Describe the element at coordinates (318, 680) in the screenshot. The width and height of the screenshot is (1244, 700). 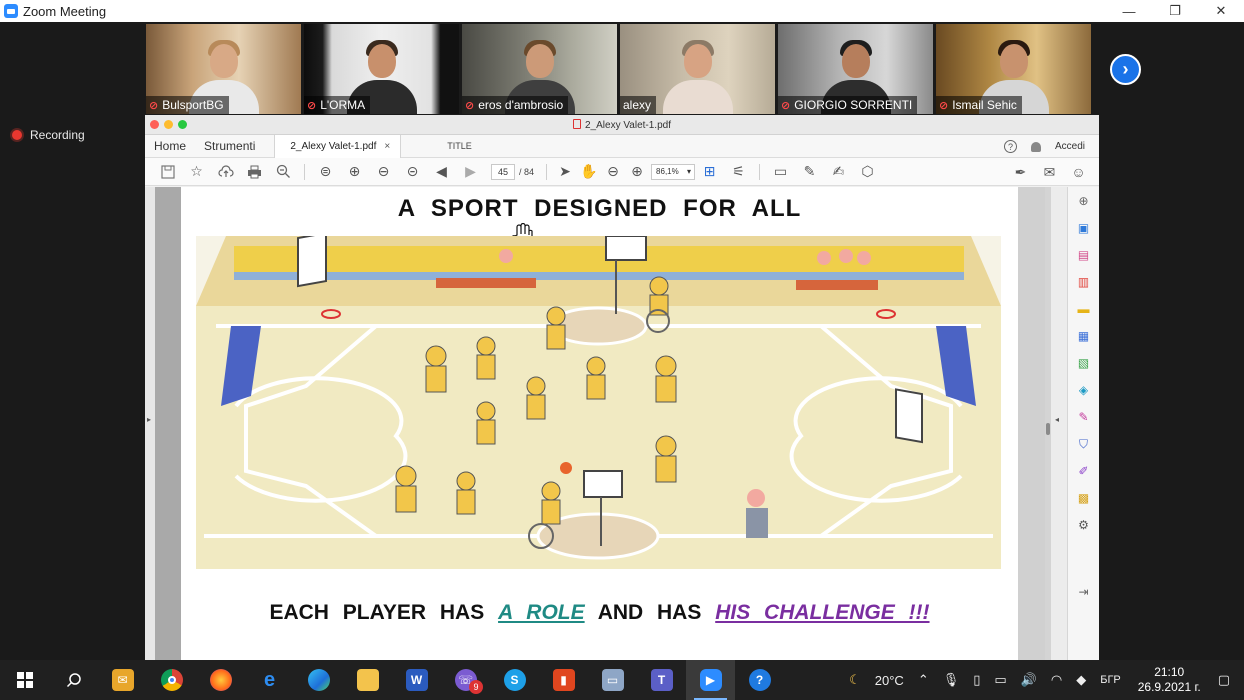
I see `taskbar-edge` at that location.